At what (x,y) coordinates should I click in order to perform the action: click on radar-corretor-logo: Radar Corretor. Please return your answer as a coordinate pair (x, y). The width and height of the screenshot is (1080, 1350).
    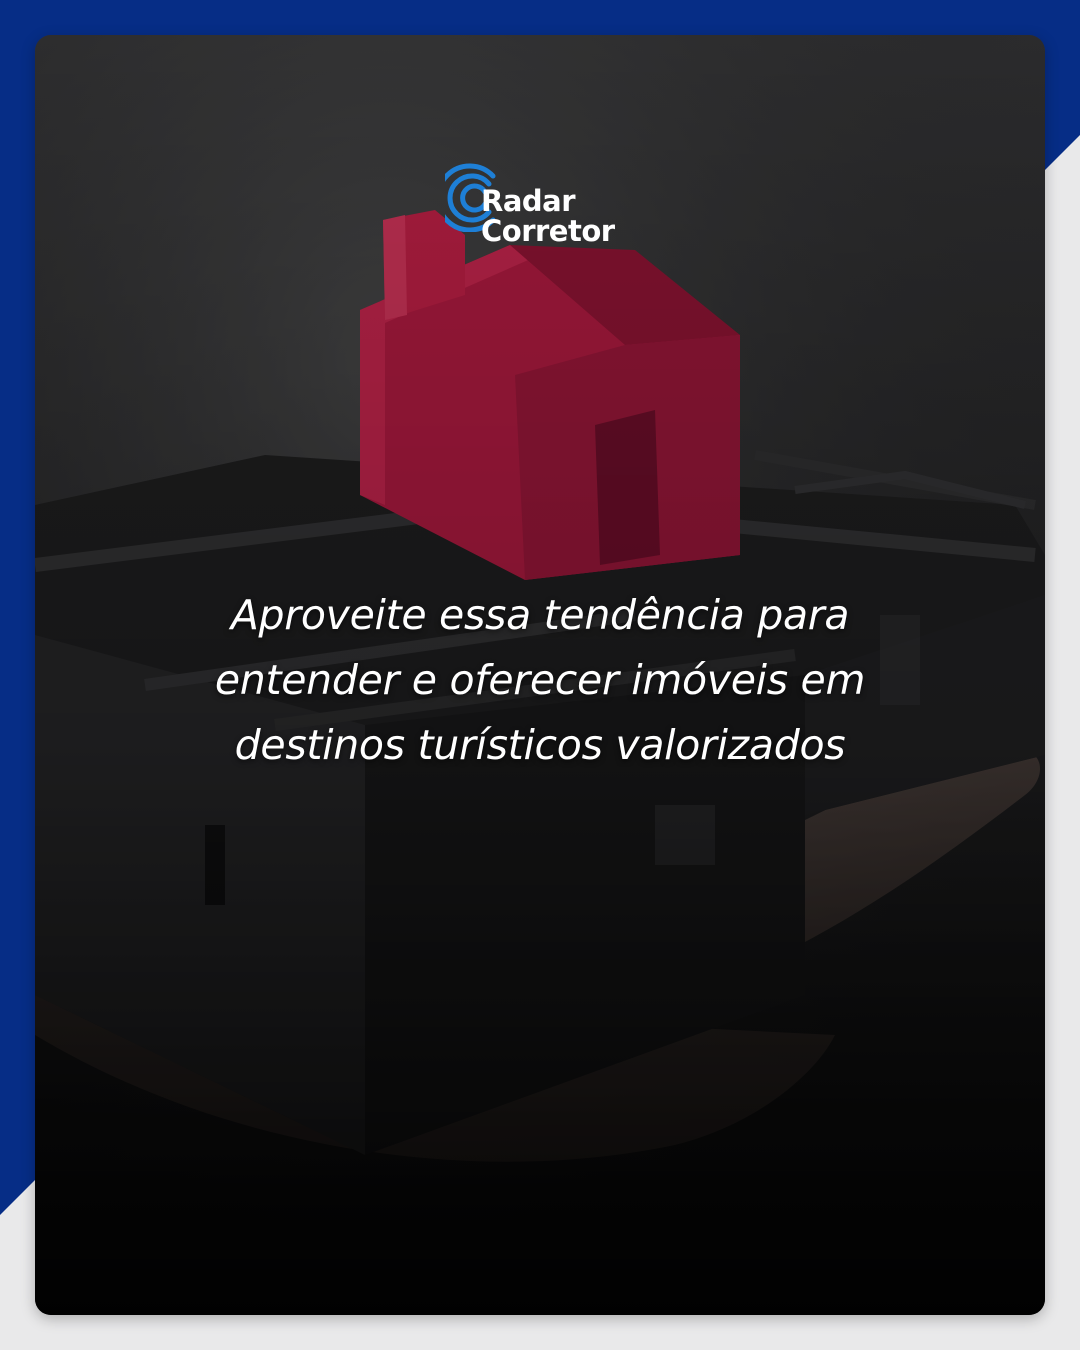
    Looking at the image, I should click on (545, 205).